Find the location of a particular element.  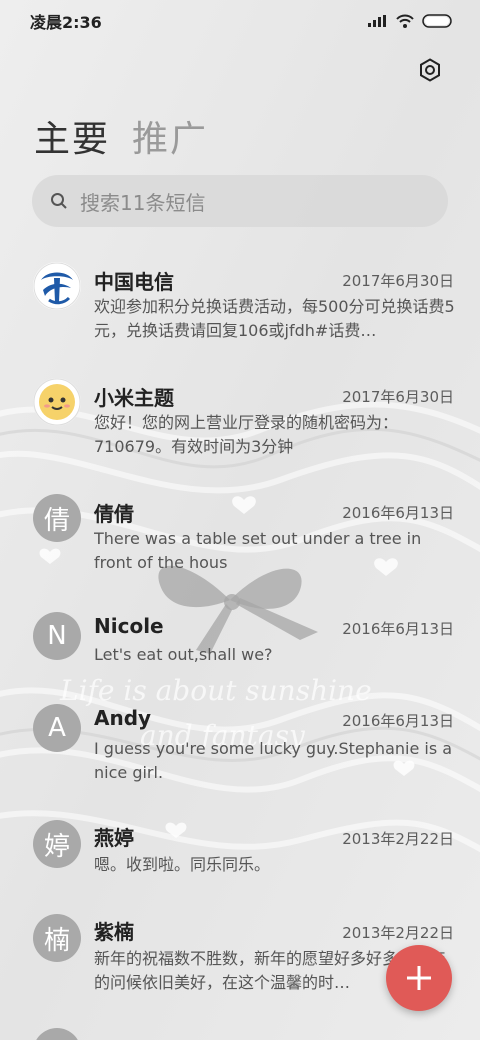

tab-promotions: 推广 is located at coordinates (170, 136).